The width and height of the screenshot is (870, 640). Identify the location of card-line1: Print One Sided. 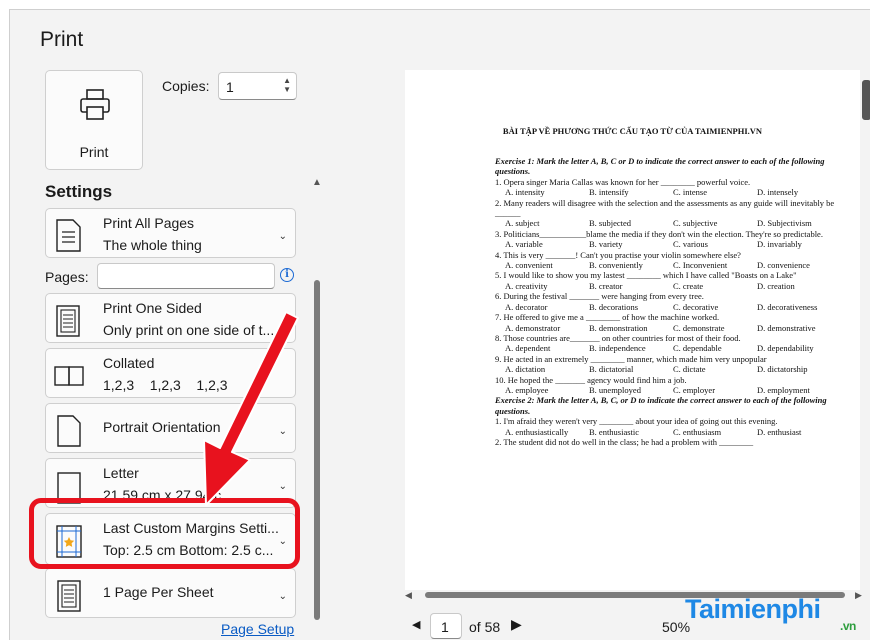
(152, 308).